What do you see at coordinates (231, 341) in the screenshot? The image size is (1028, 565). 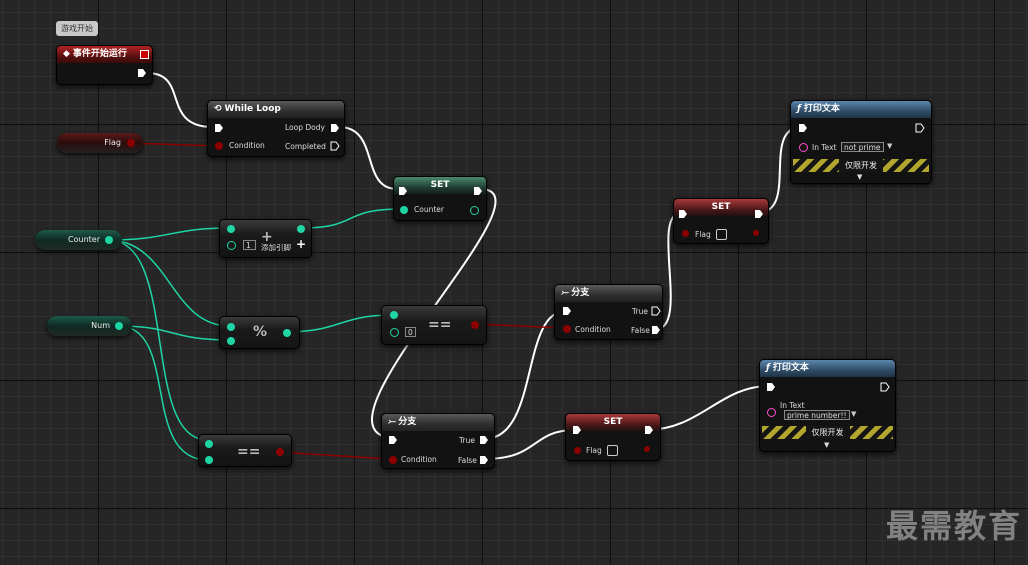 I see `mod-in-b-pin` at bounding box center [231, 341].